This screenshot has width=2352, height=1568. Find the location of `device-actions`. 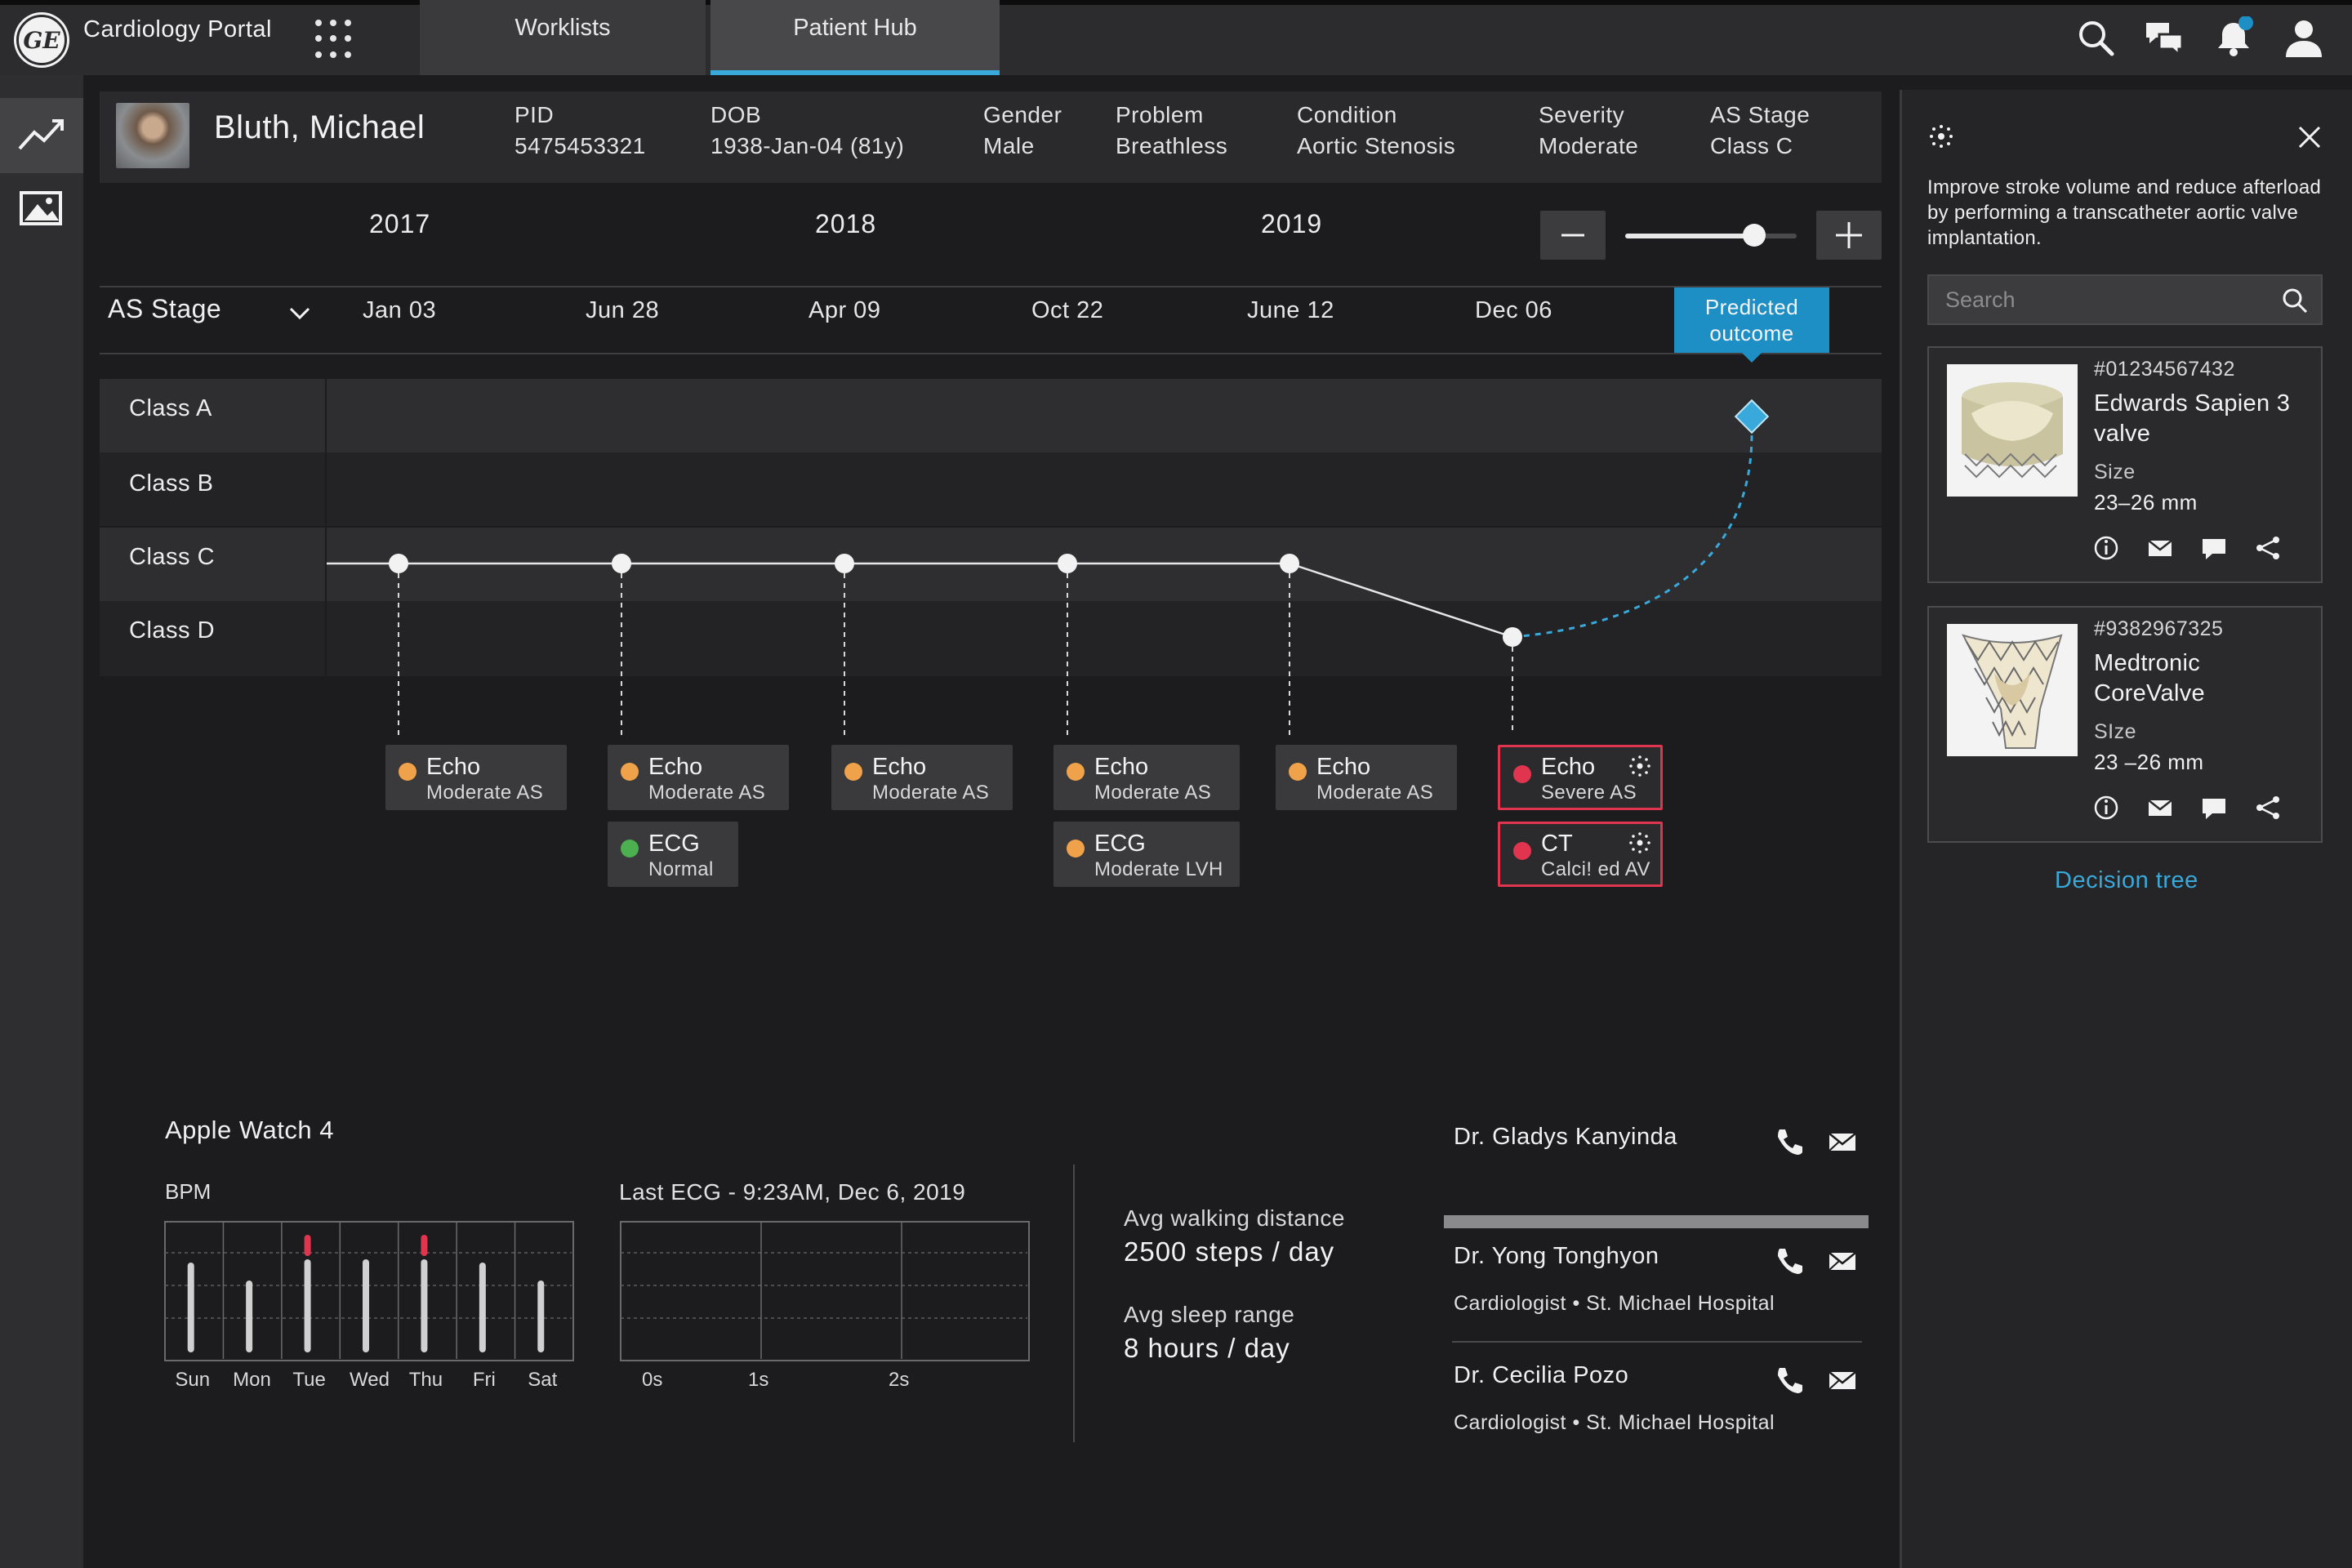

device-actions is located at coordinates (2187, 548).